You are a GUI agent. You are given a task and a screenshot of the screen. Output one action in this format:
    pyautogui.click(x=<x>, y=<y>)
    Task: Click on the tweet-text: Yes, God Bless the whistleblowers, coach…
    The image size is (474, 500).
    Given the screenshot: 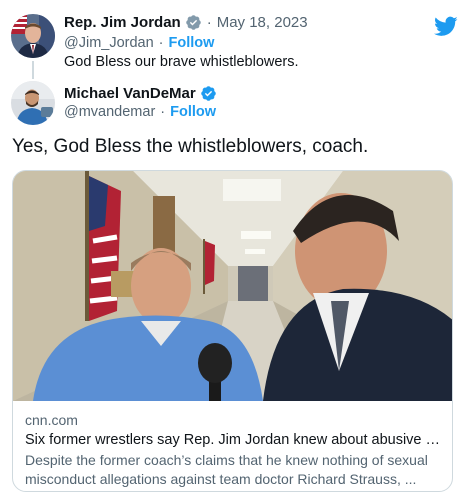 What is the action you would take?
    pyautogui.click(x=190, y=146)
    